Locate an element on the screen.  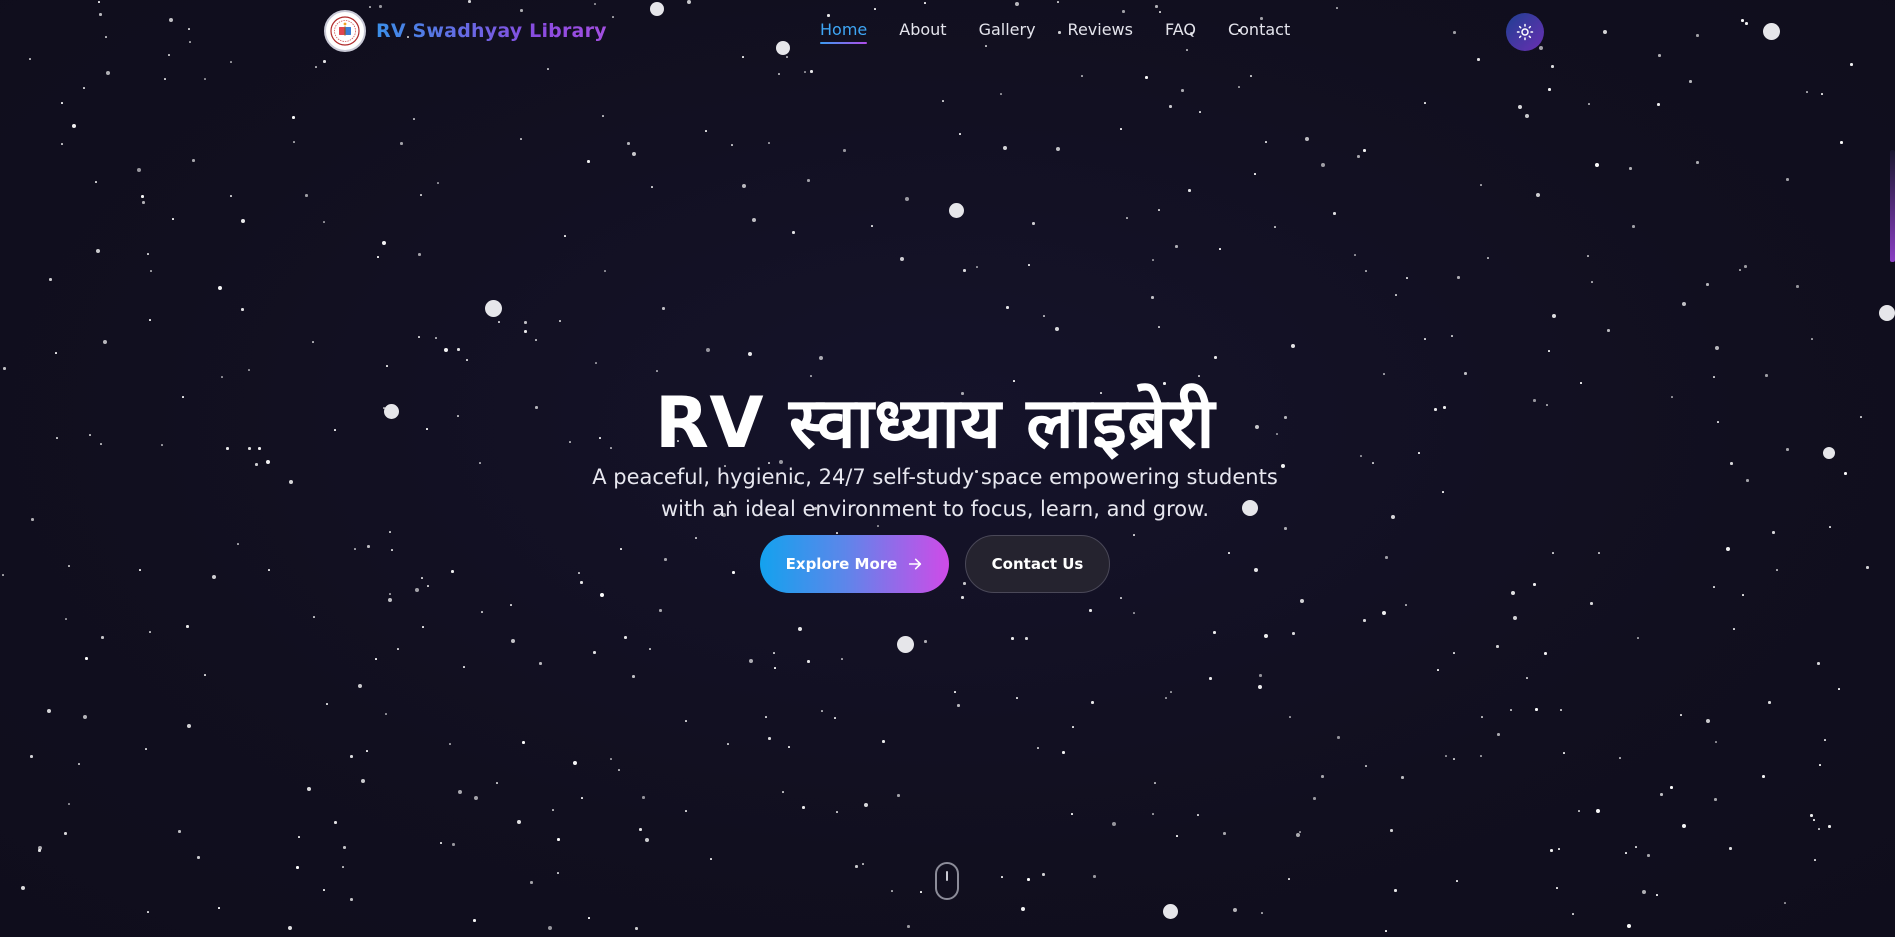
arrow-right-icon is located at coordinates (915, 564).